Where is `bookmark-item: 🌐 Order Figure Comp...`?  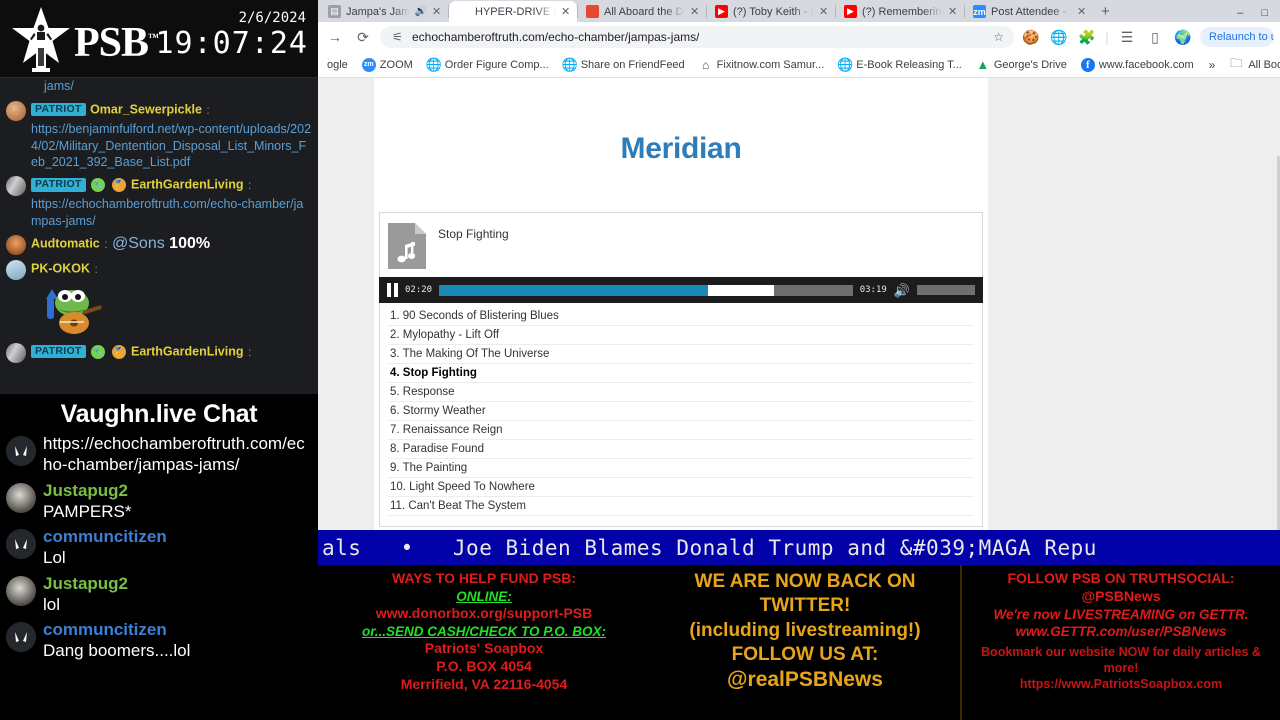 bookmark-item: 🌐 Order Figure Comp... is located at coordinates (488, 64).